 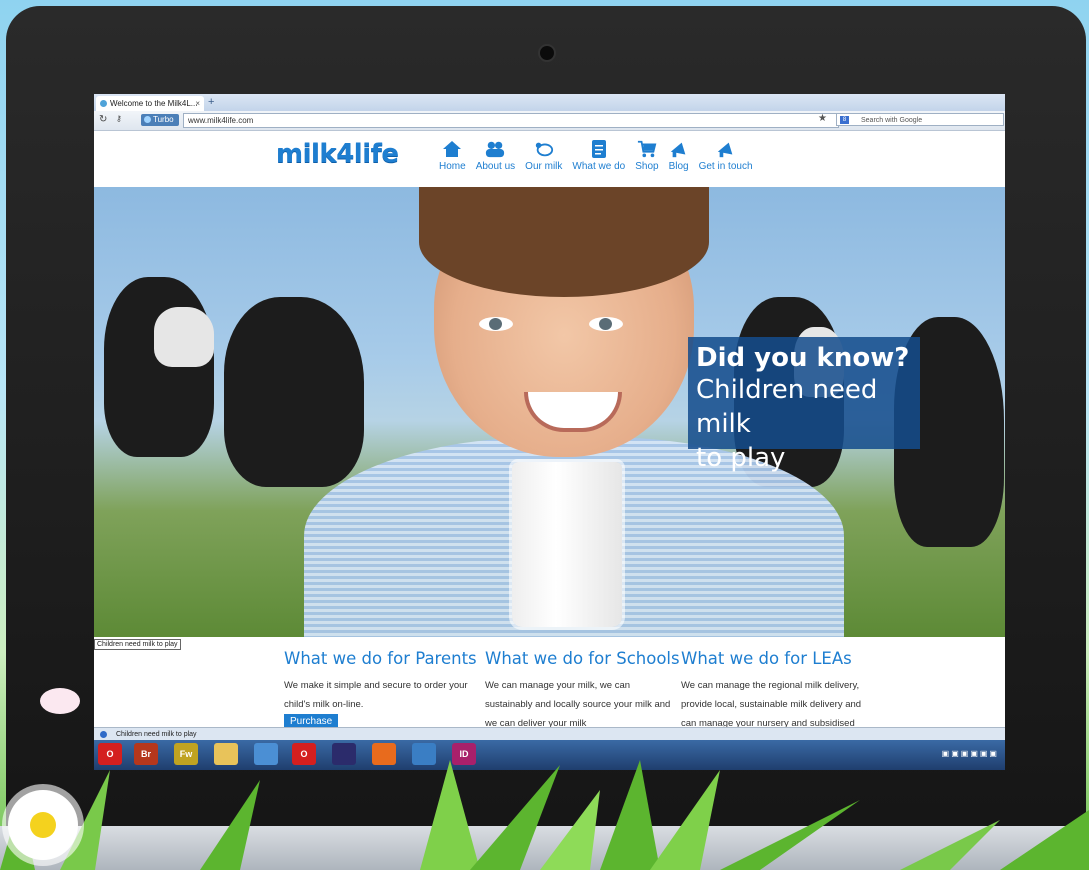 I want to click on folder-taskbar-icon, so click(x=226, y=754).